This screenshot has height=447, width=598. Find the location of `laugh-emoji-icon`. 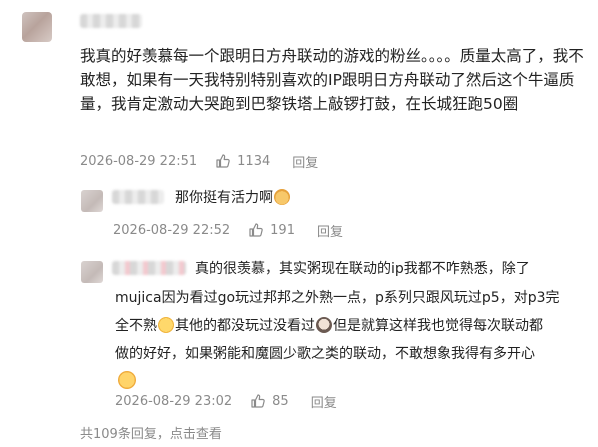

laugh-emoji-icon is located at coordinates (166, 325).